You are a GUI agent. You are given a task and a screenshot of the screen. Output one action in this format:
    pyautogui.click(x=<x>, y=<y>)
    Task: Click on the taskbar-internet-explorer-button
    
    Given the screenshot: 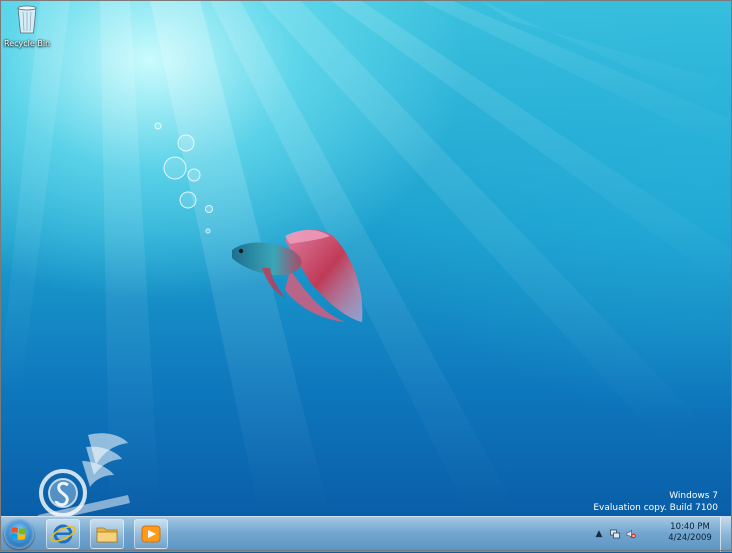 What is the action you would take?
    pyautogui.click(x=63, y=534)
    